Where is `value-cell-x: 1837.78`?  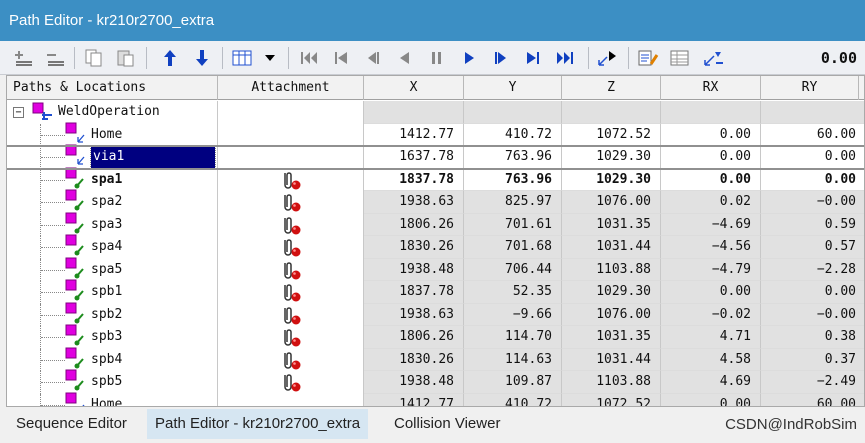
value-cell-x: 1837.78 is located at coordinates (414, 292).